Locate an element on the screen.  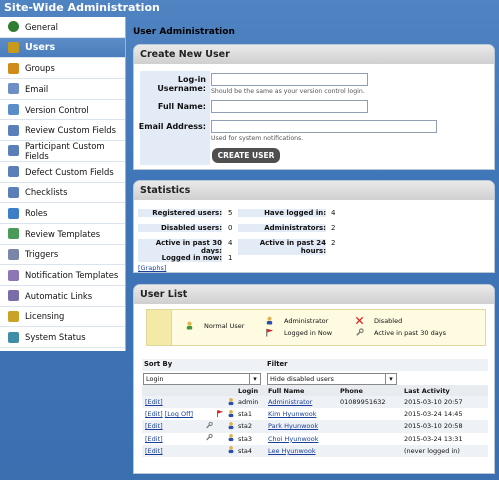
sidebar-item-label: Review Custom Fields is located at coordinates (70, 130).